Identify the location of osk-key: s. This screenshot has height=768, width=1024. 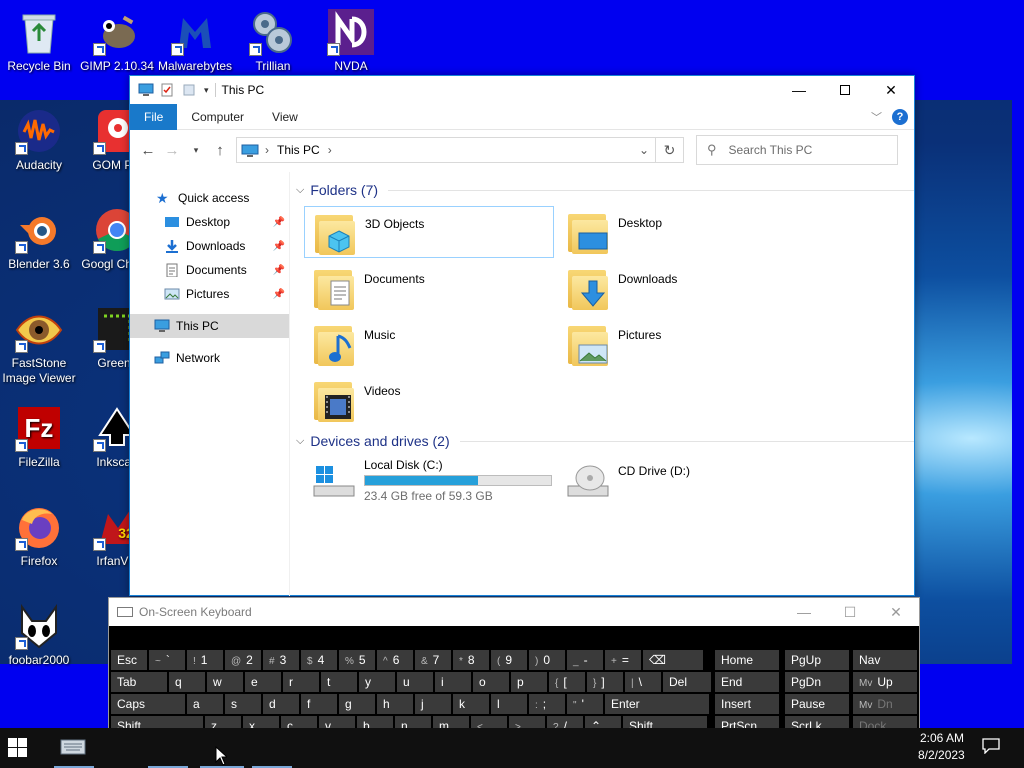
(243, 704).